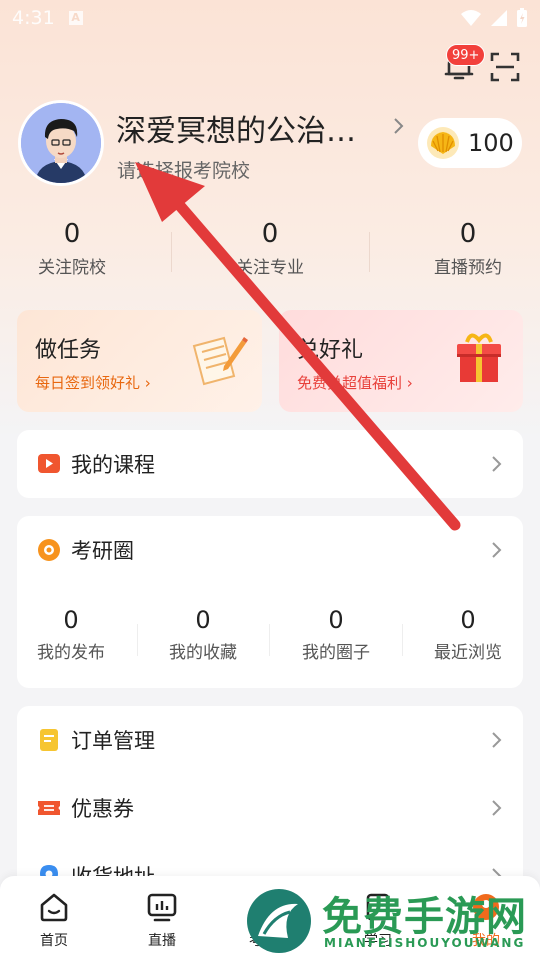  Describe the element at coordinates (203, 653) in the screenshot. I see `stat-label: 我的收藏` at that location.